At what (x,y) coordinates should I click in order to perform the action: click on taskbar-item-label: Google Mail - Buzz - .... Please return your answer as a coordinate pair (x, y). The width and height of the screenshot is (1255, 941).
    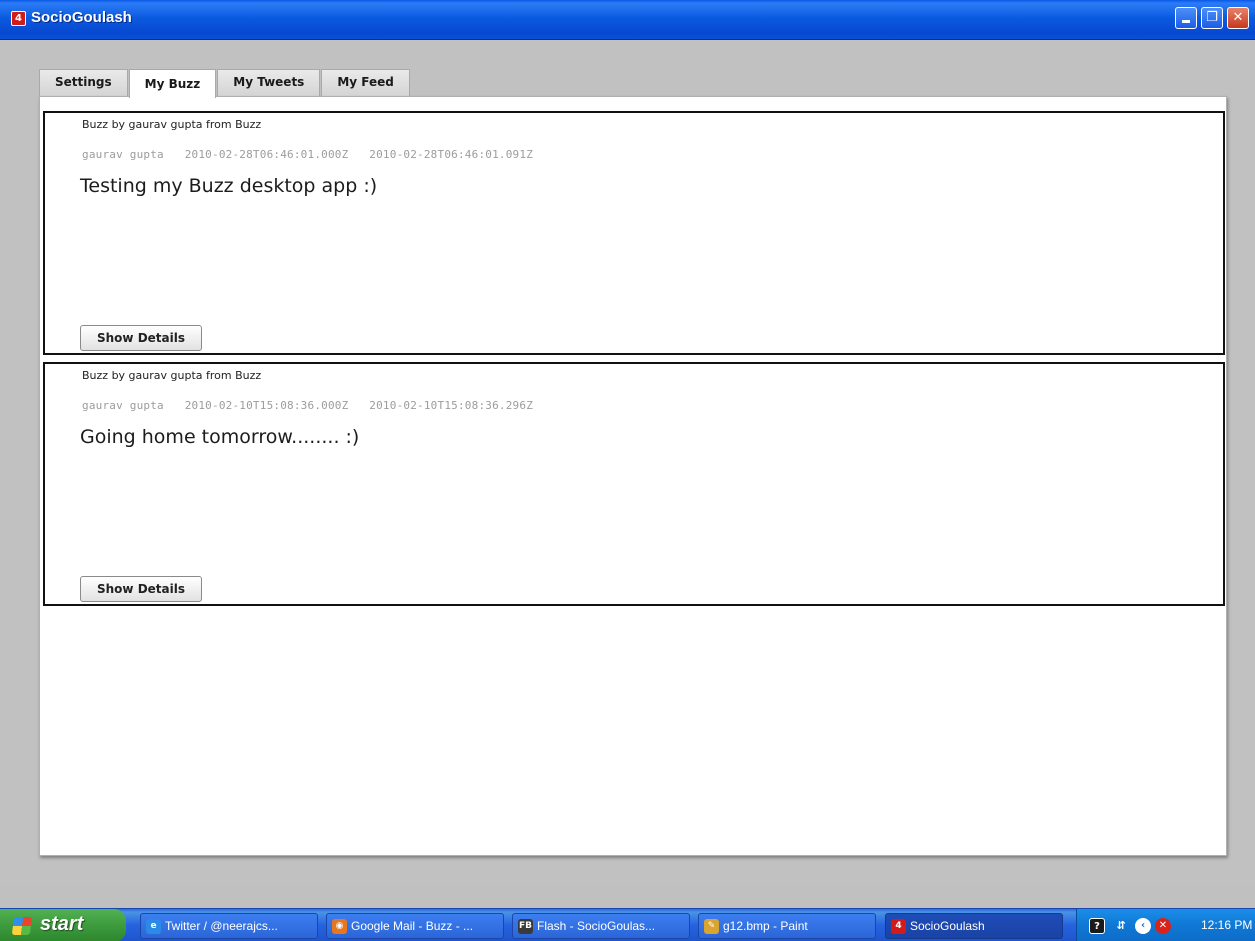
    Looking at the image, I should click on (412, 926).